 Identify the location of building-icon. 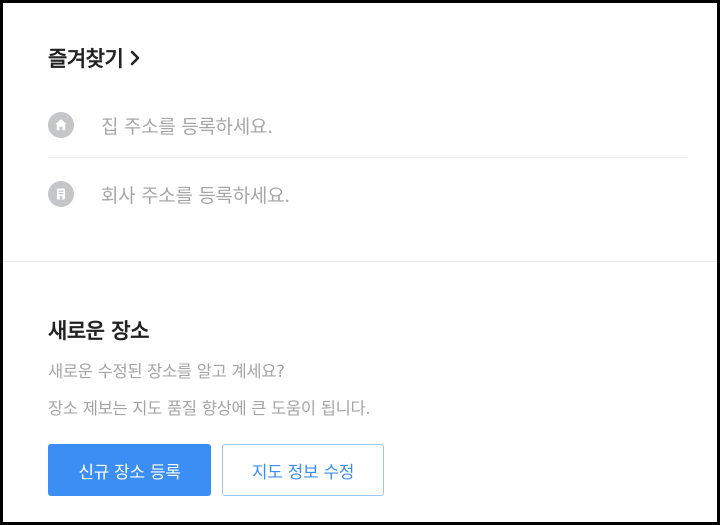
(61, 194).